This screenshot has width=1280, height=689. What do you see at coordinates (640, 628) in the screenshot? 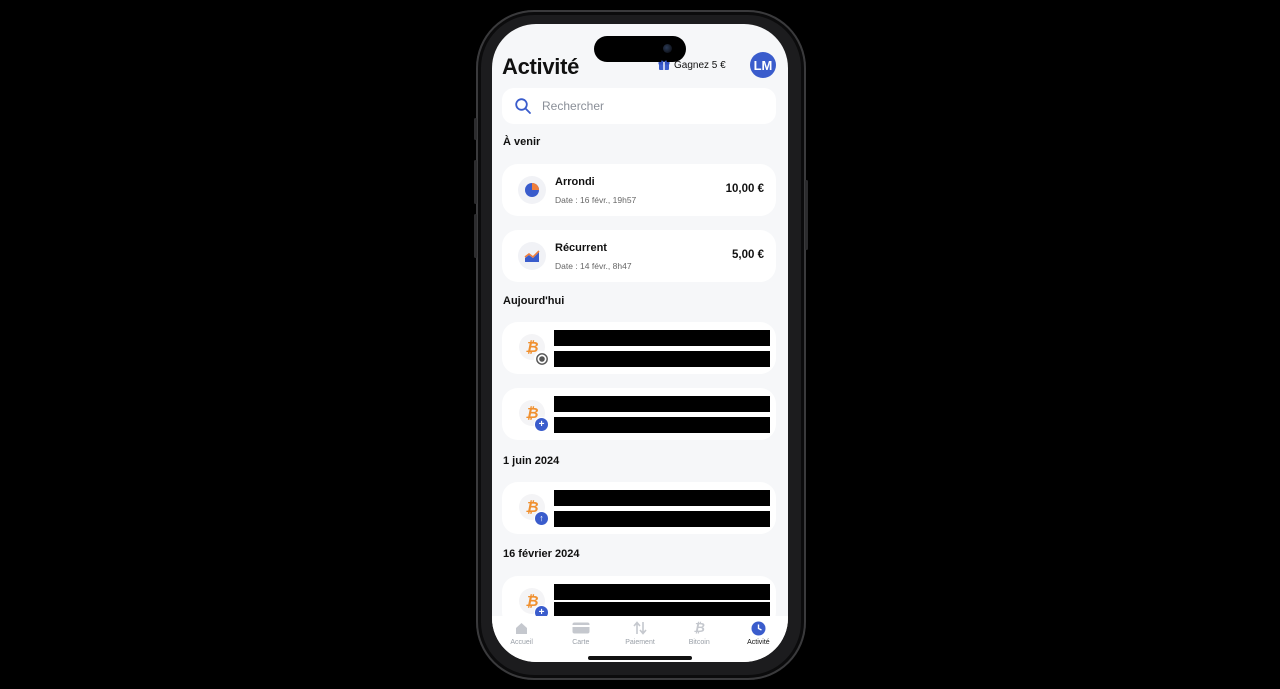
I see `transfer-icon` at bounding box center [640, 628].